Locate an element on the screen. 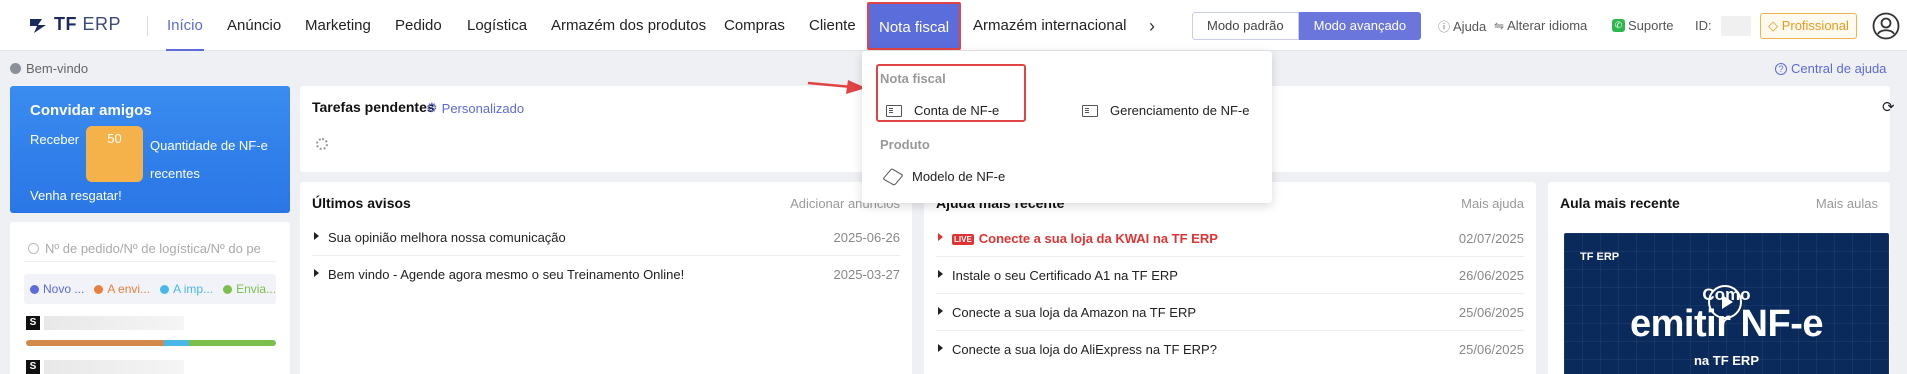 This screenshot has height=374, width=1907. gear-icon: ⚙ is located at coordinates (432, 107).